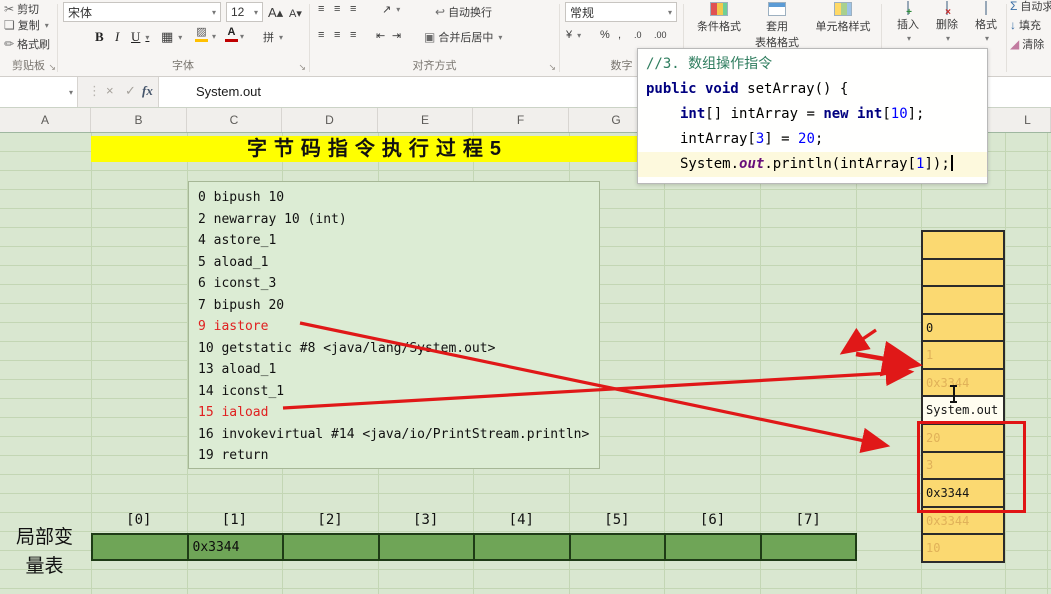  Describe the element at coordinates (933, 548) in the screenshot. I see `stack-cell-value: 10` at that location.